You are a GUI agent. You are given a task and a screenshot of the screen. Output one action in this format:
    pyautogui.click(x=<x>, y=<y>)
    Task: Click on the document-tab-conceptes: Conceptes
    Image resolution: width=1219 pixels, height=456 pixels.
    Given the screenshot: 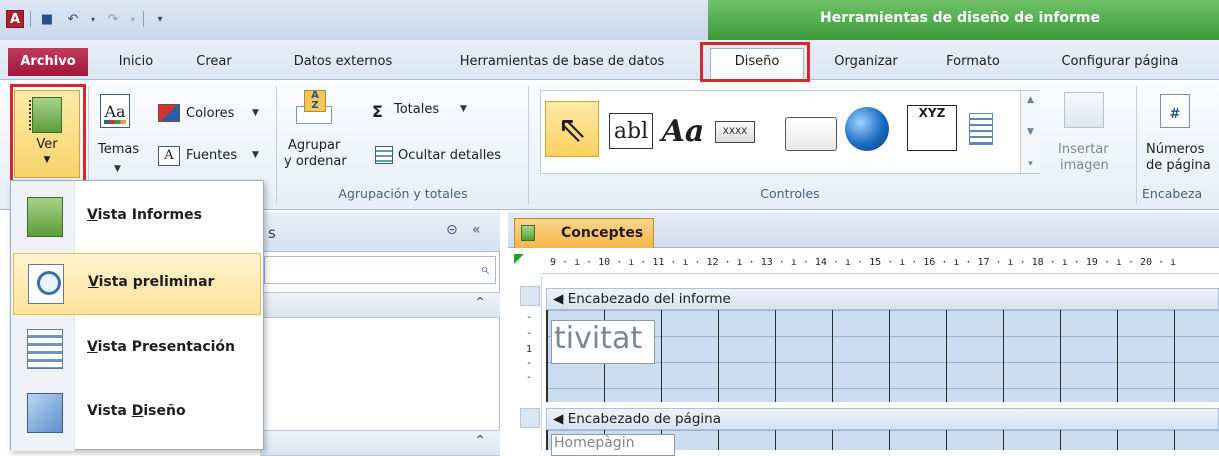 What is the action you would take?
    pyautogui.click(x=584, y=233)
    